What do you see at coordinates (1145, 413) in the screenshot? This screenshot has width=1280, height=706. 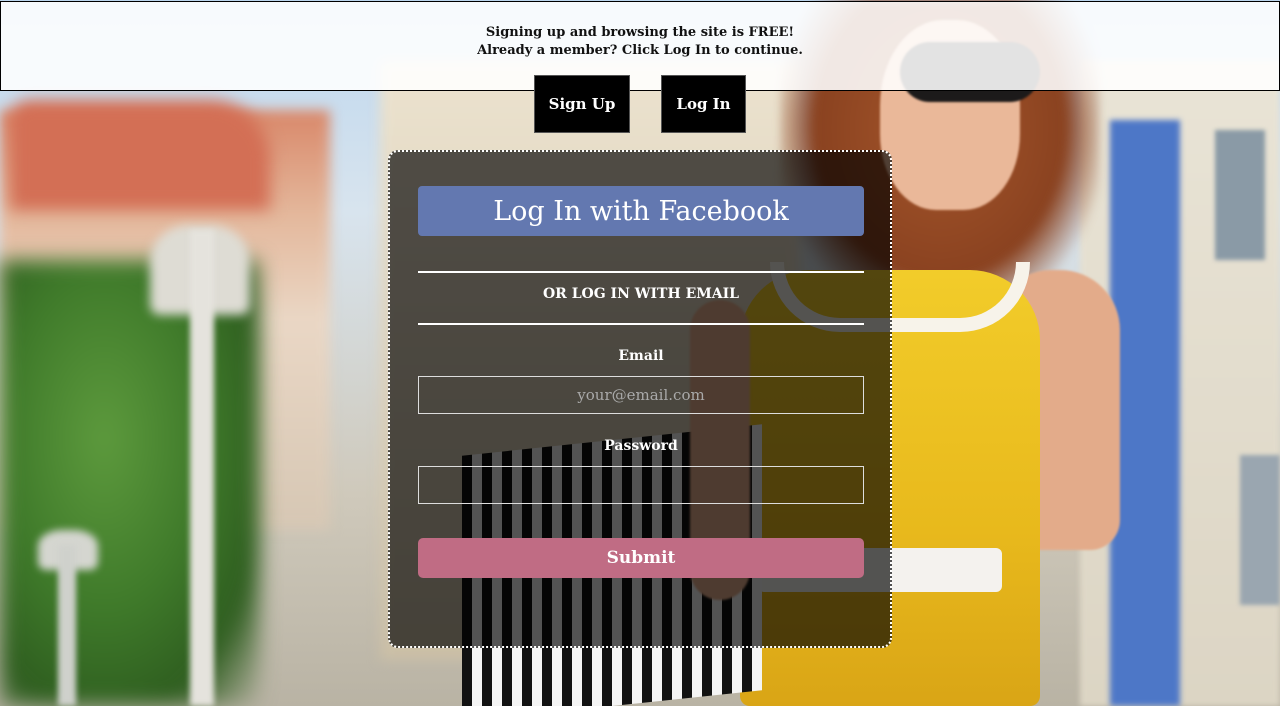 I see `blue-column` at bounding box center [1145, 413].